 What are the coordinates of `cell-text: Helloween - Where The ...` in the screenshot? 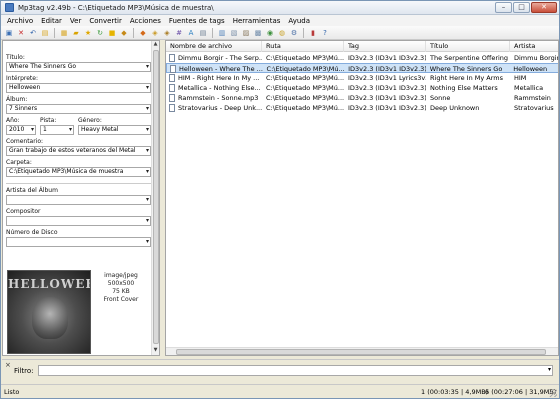 It's located at (221, 69).